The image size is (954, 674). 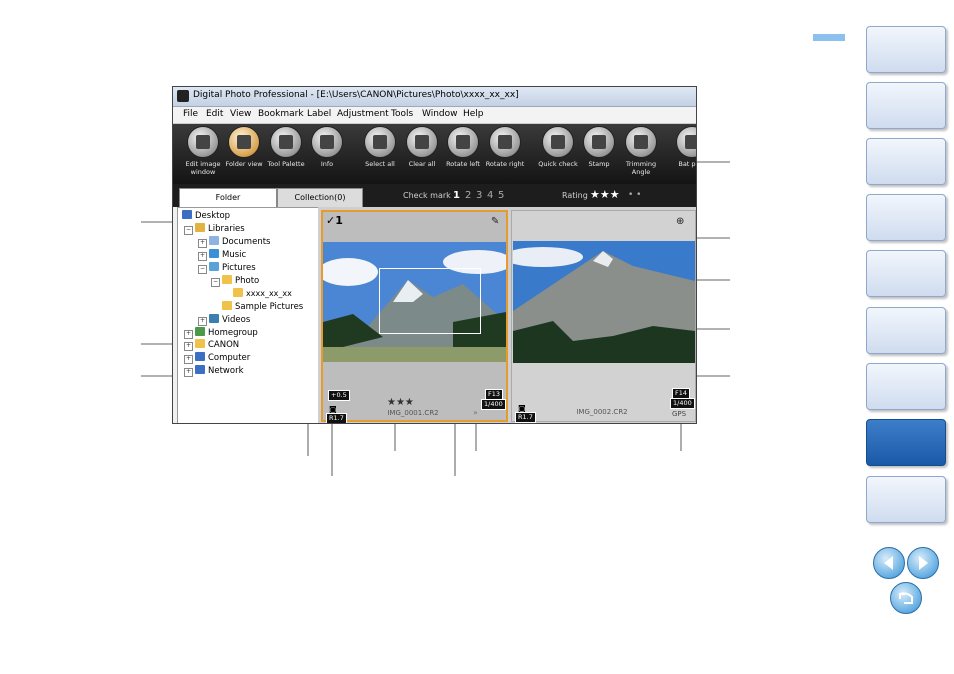 I want to click on thumbnail-img-0002: ⊕ F14 1/400 ◙ R1.7 IMG_0002.CR2 GPS, so click(x=603, y=316).